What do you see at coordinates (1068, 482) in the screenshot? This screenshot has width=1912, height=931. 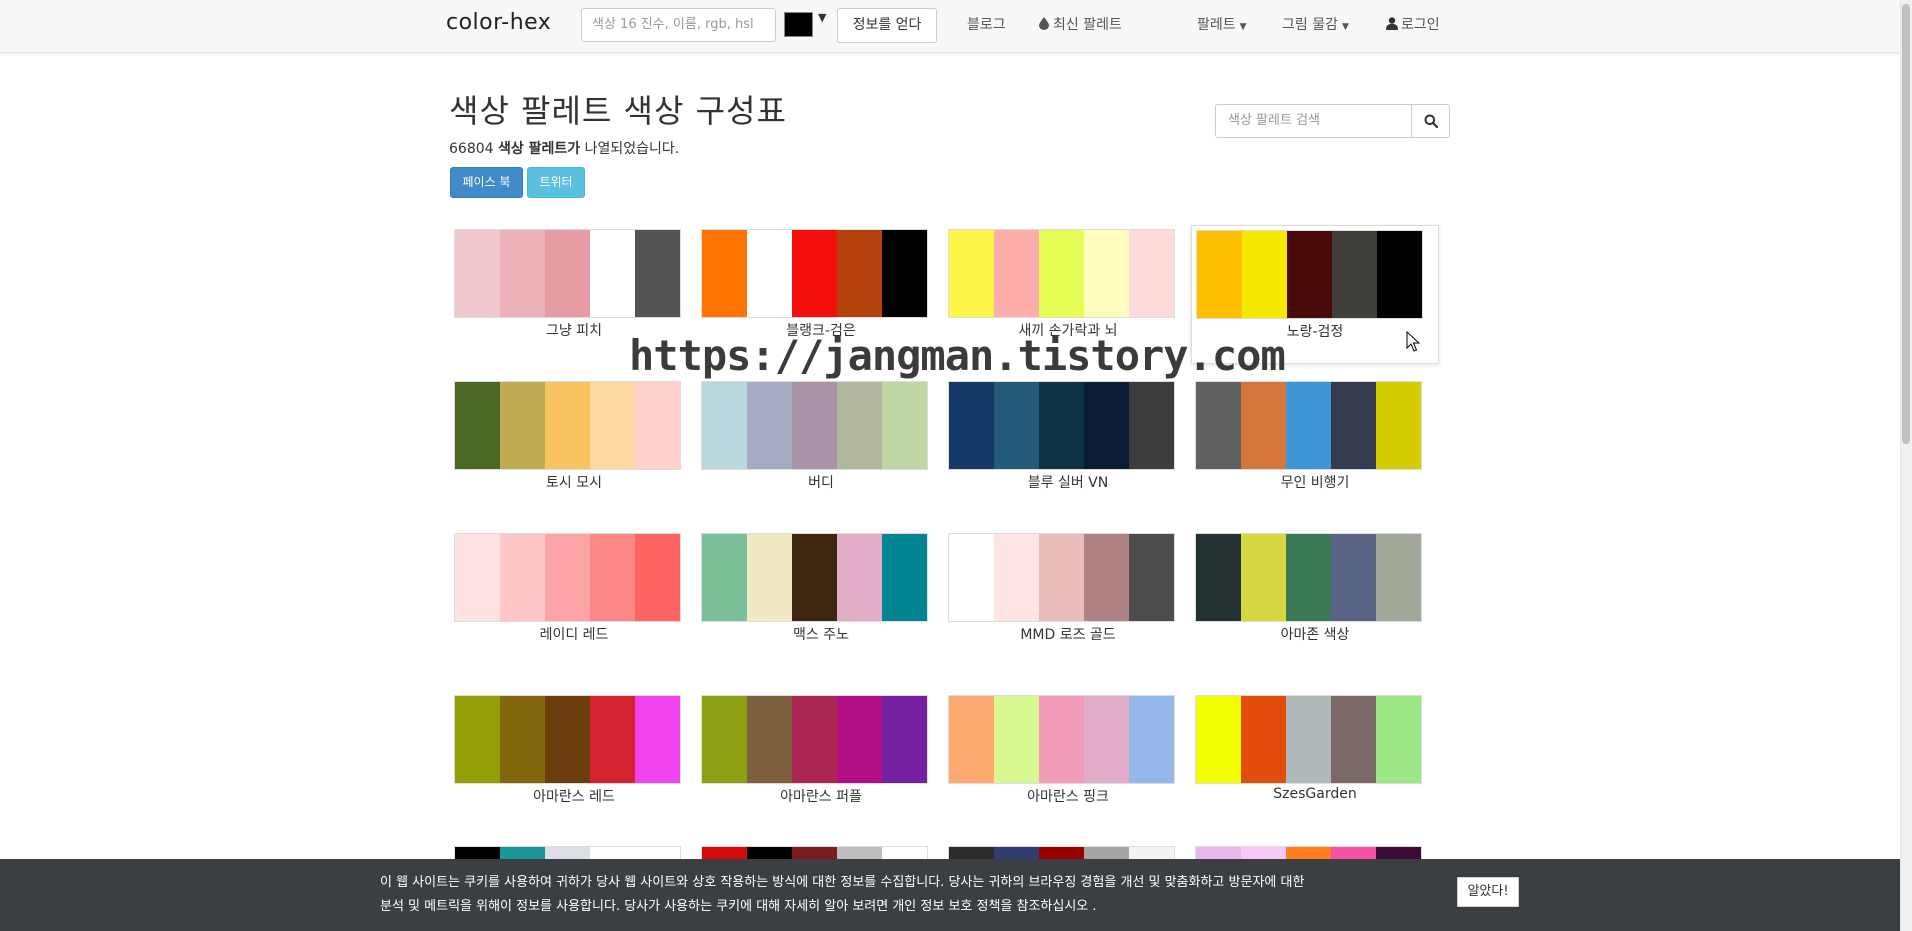 I see `palette-name: 블루 실버 VN` at bounding box center [1068, 482].